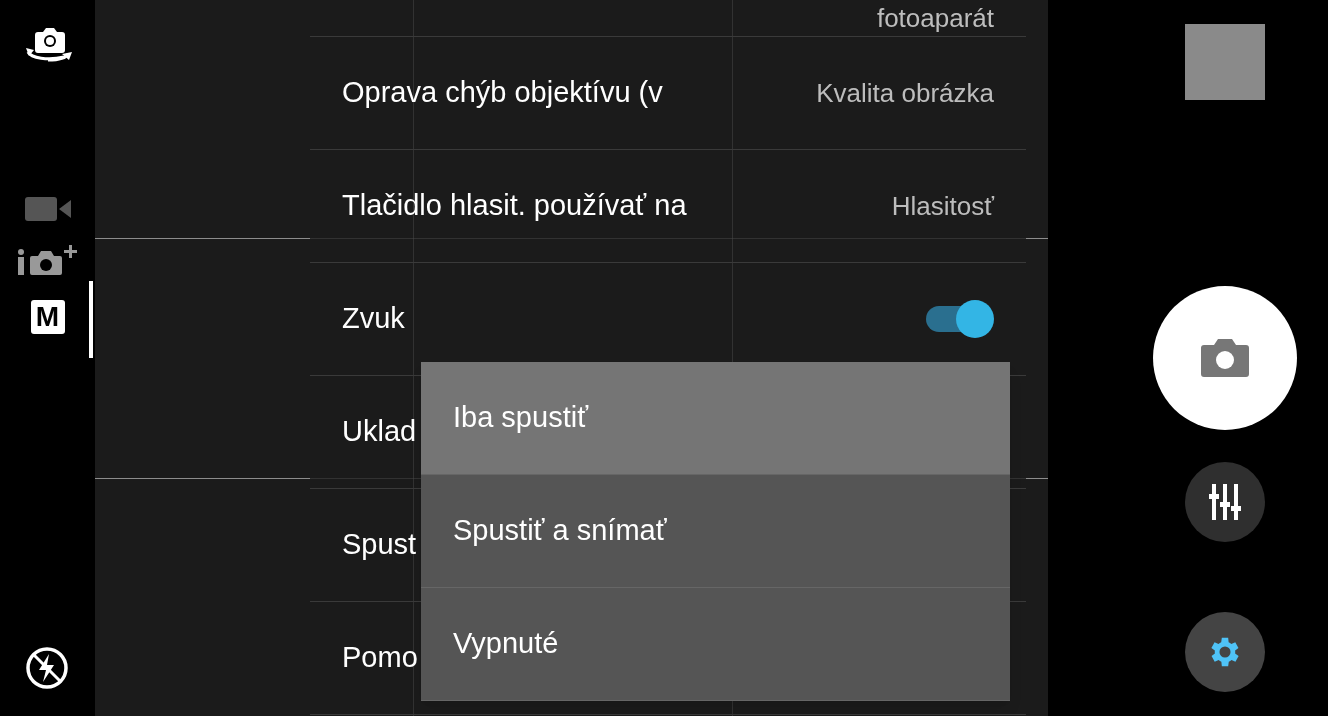 The height and width of the screenshot is (716, 1328). I want to click on setting-label: Spust, so click(379, 545).